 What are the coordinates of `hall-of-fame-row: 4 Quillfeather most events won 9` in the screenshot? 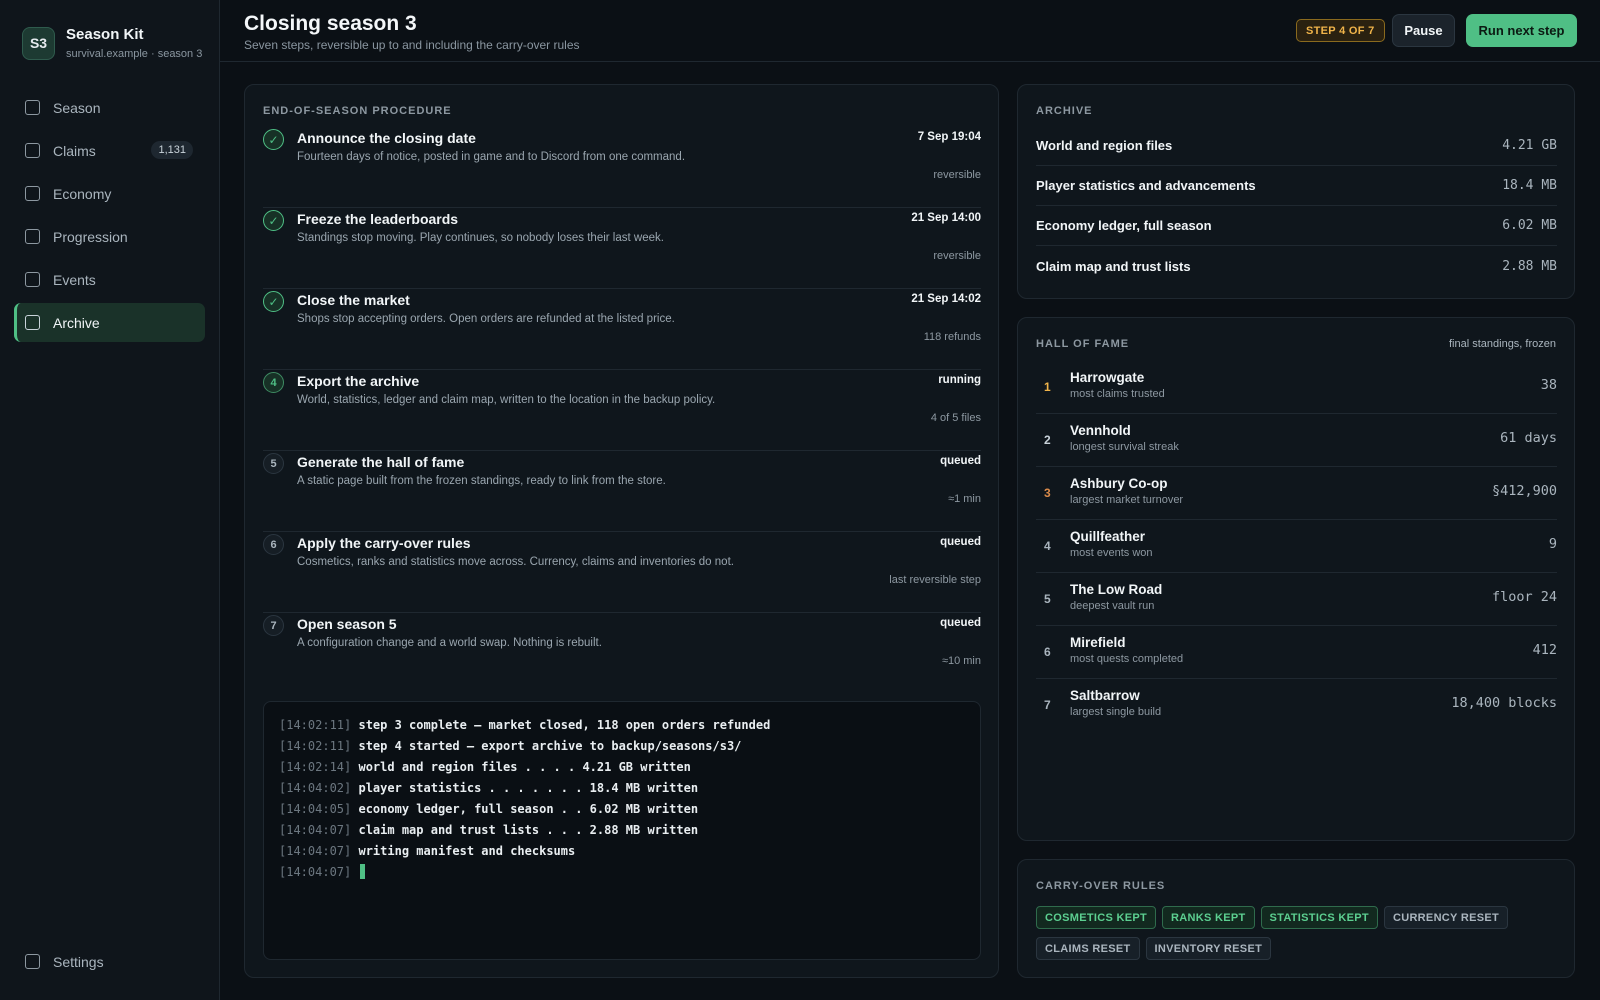 It's located at (1296, 546).